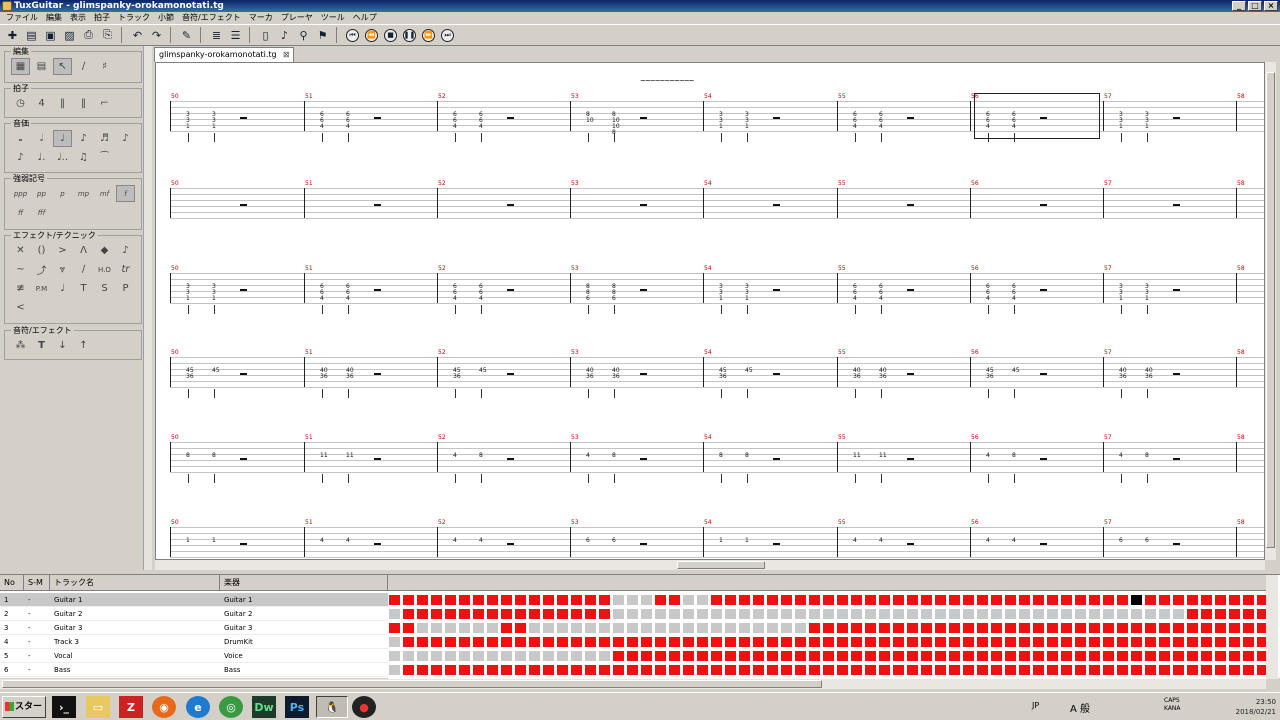 Image resolution: width=1280 pixels, height=720 pixels. I want to click on dynamic-ppp: ppp, so click(20, 193).